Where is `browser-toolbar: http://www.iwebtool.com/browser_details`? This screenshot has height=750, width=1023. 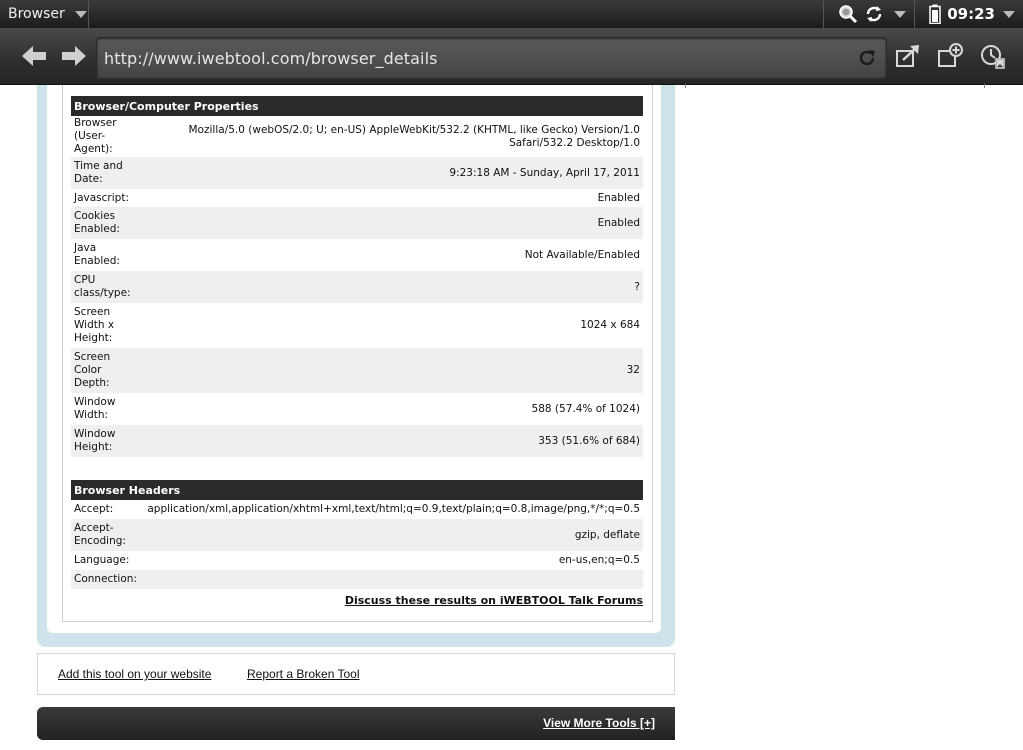 browser-toolbar: http://www.iwebtool.com/browser_details is located at coordinates (511, 56).